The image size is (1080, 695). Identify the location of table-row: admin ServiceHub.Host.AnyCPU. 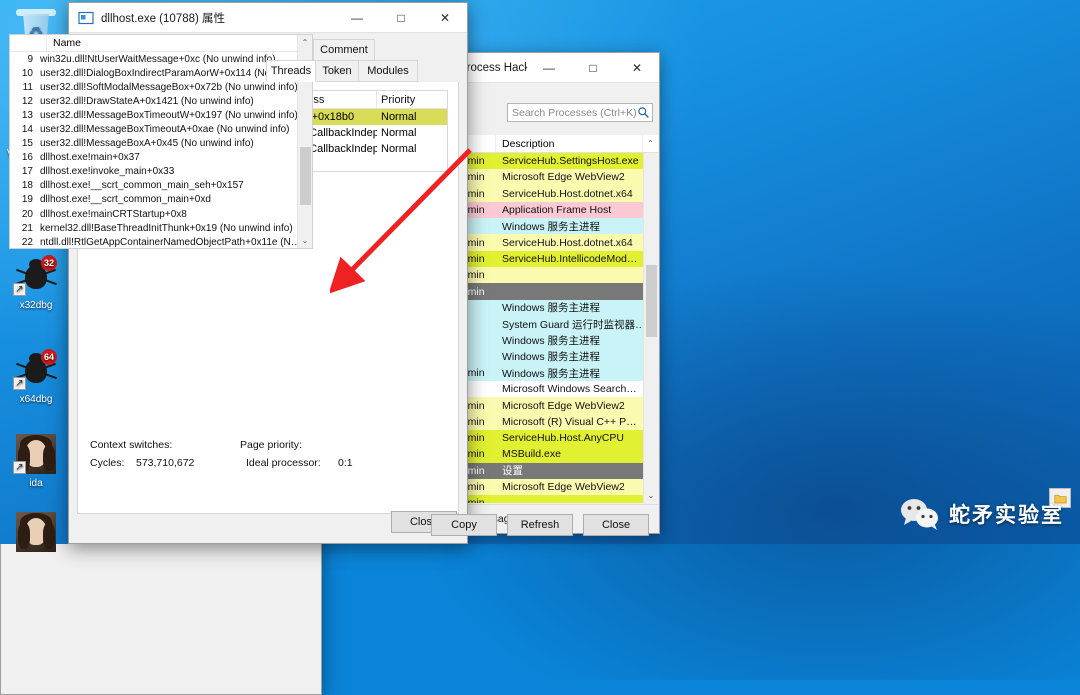
(556, 438).